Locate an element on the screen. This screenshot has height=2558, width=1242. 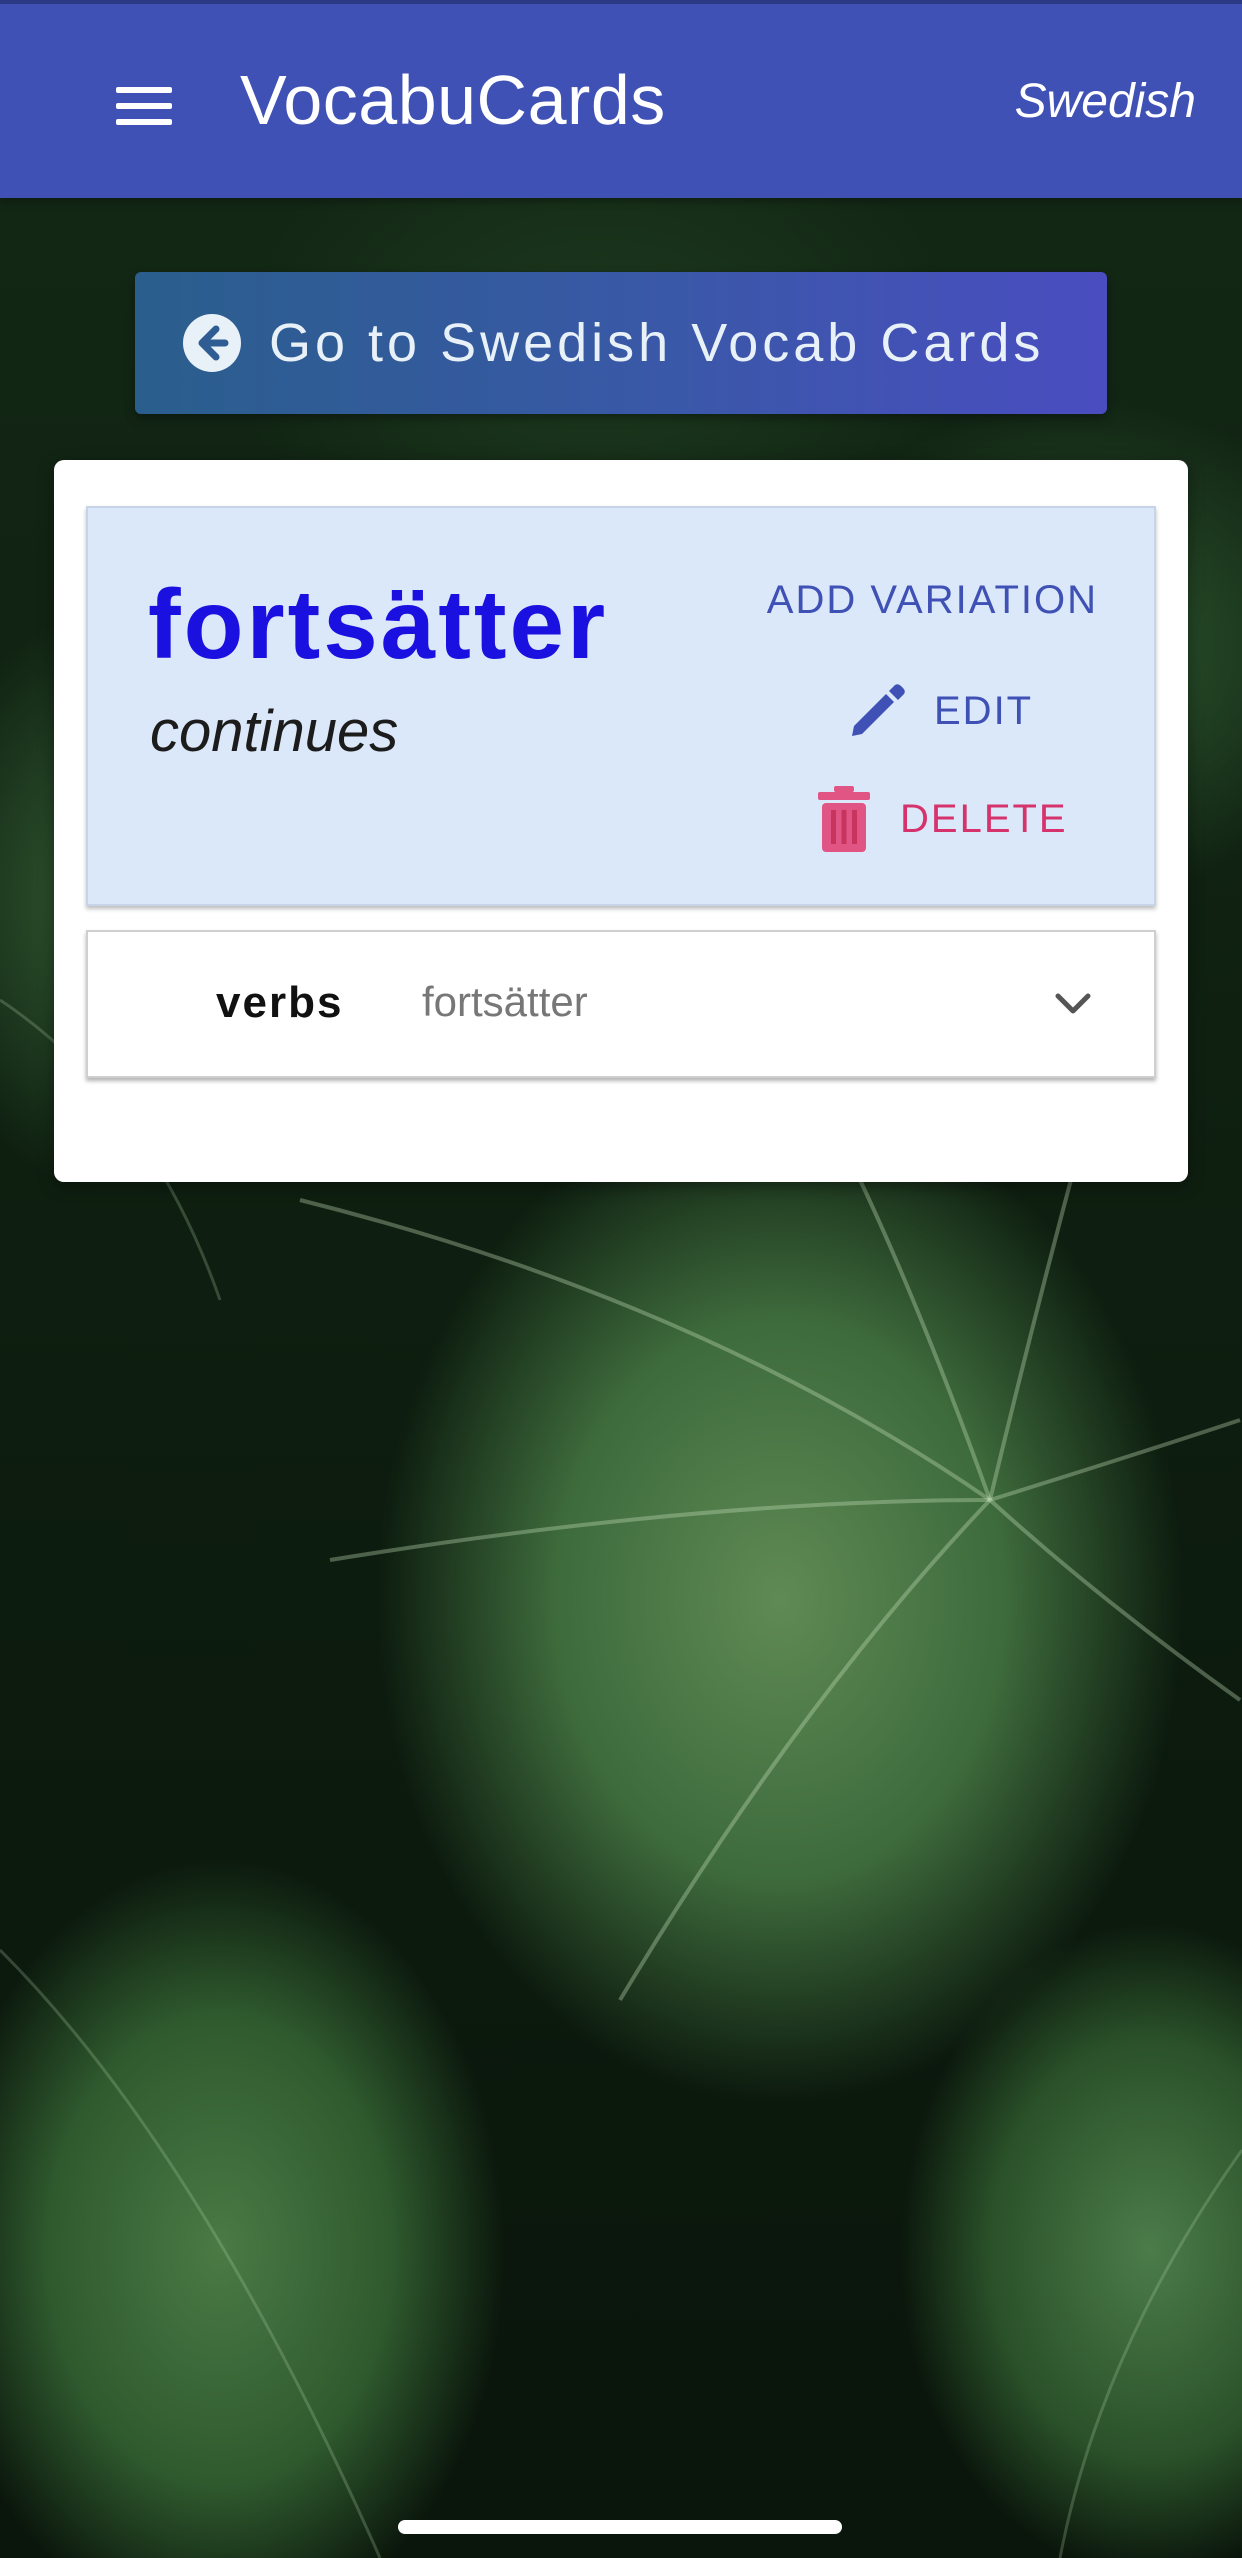
edit-label: EDIT is located at coordinates (984, 710).